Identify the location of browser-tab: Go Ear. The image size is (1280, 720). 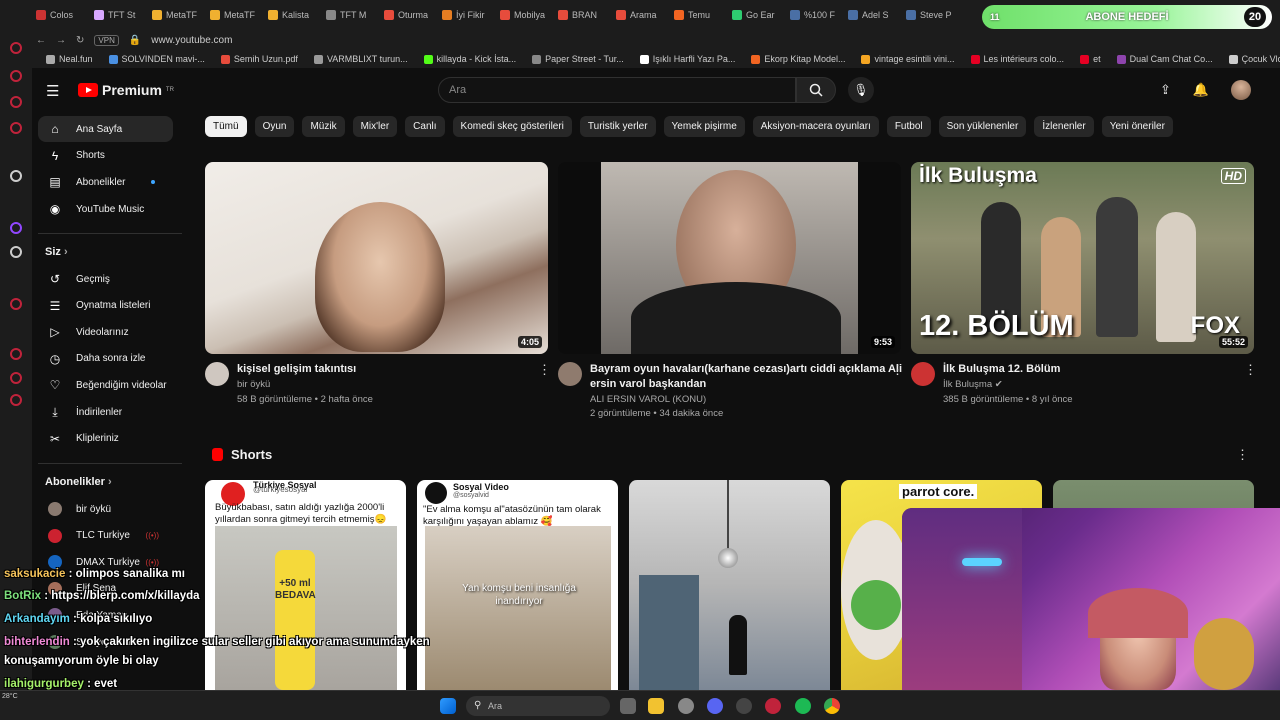
(757, 15).